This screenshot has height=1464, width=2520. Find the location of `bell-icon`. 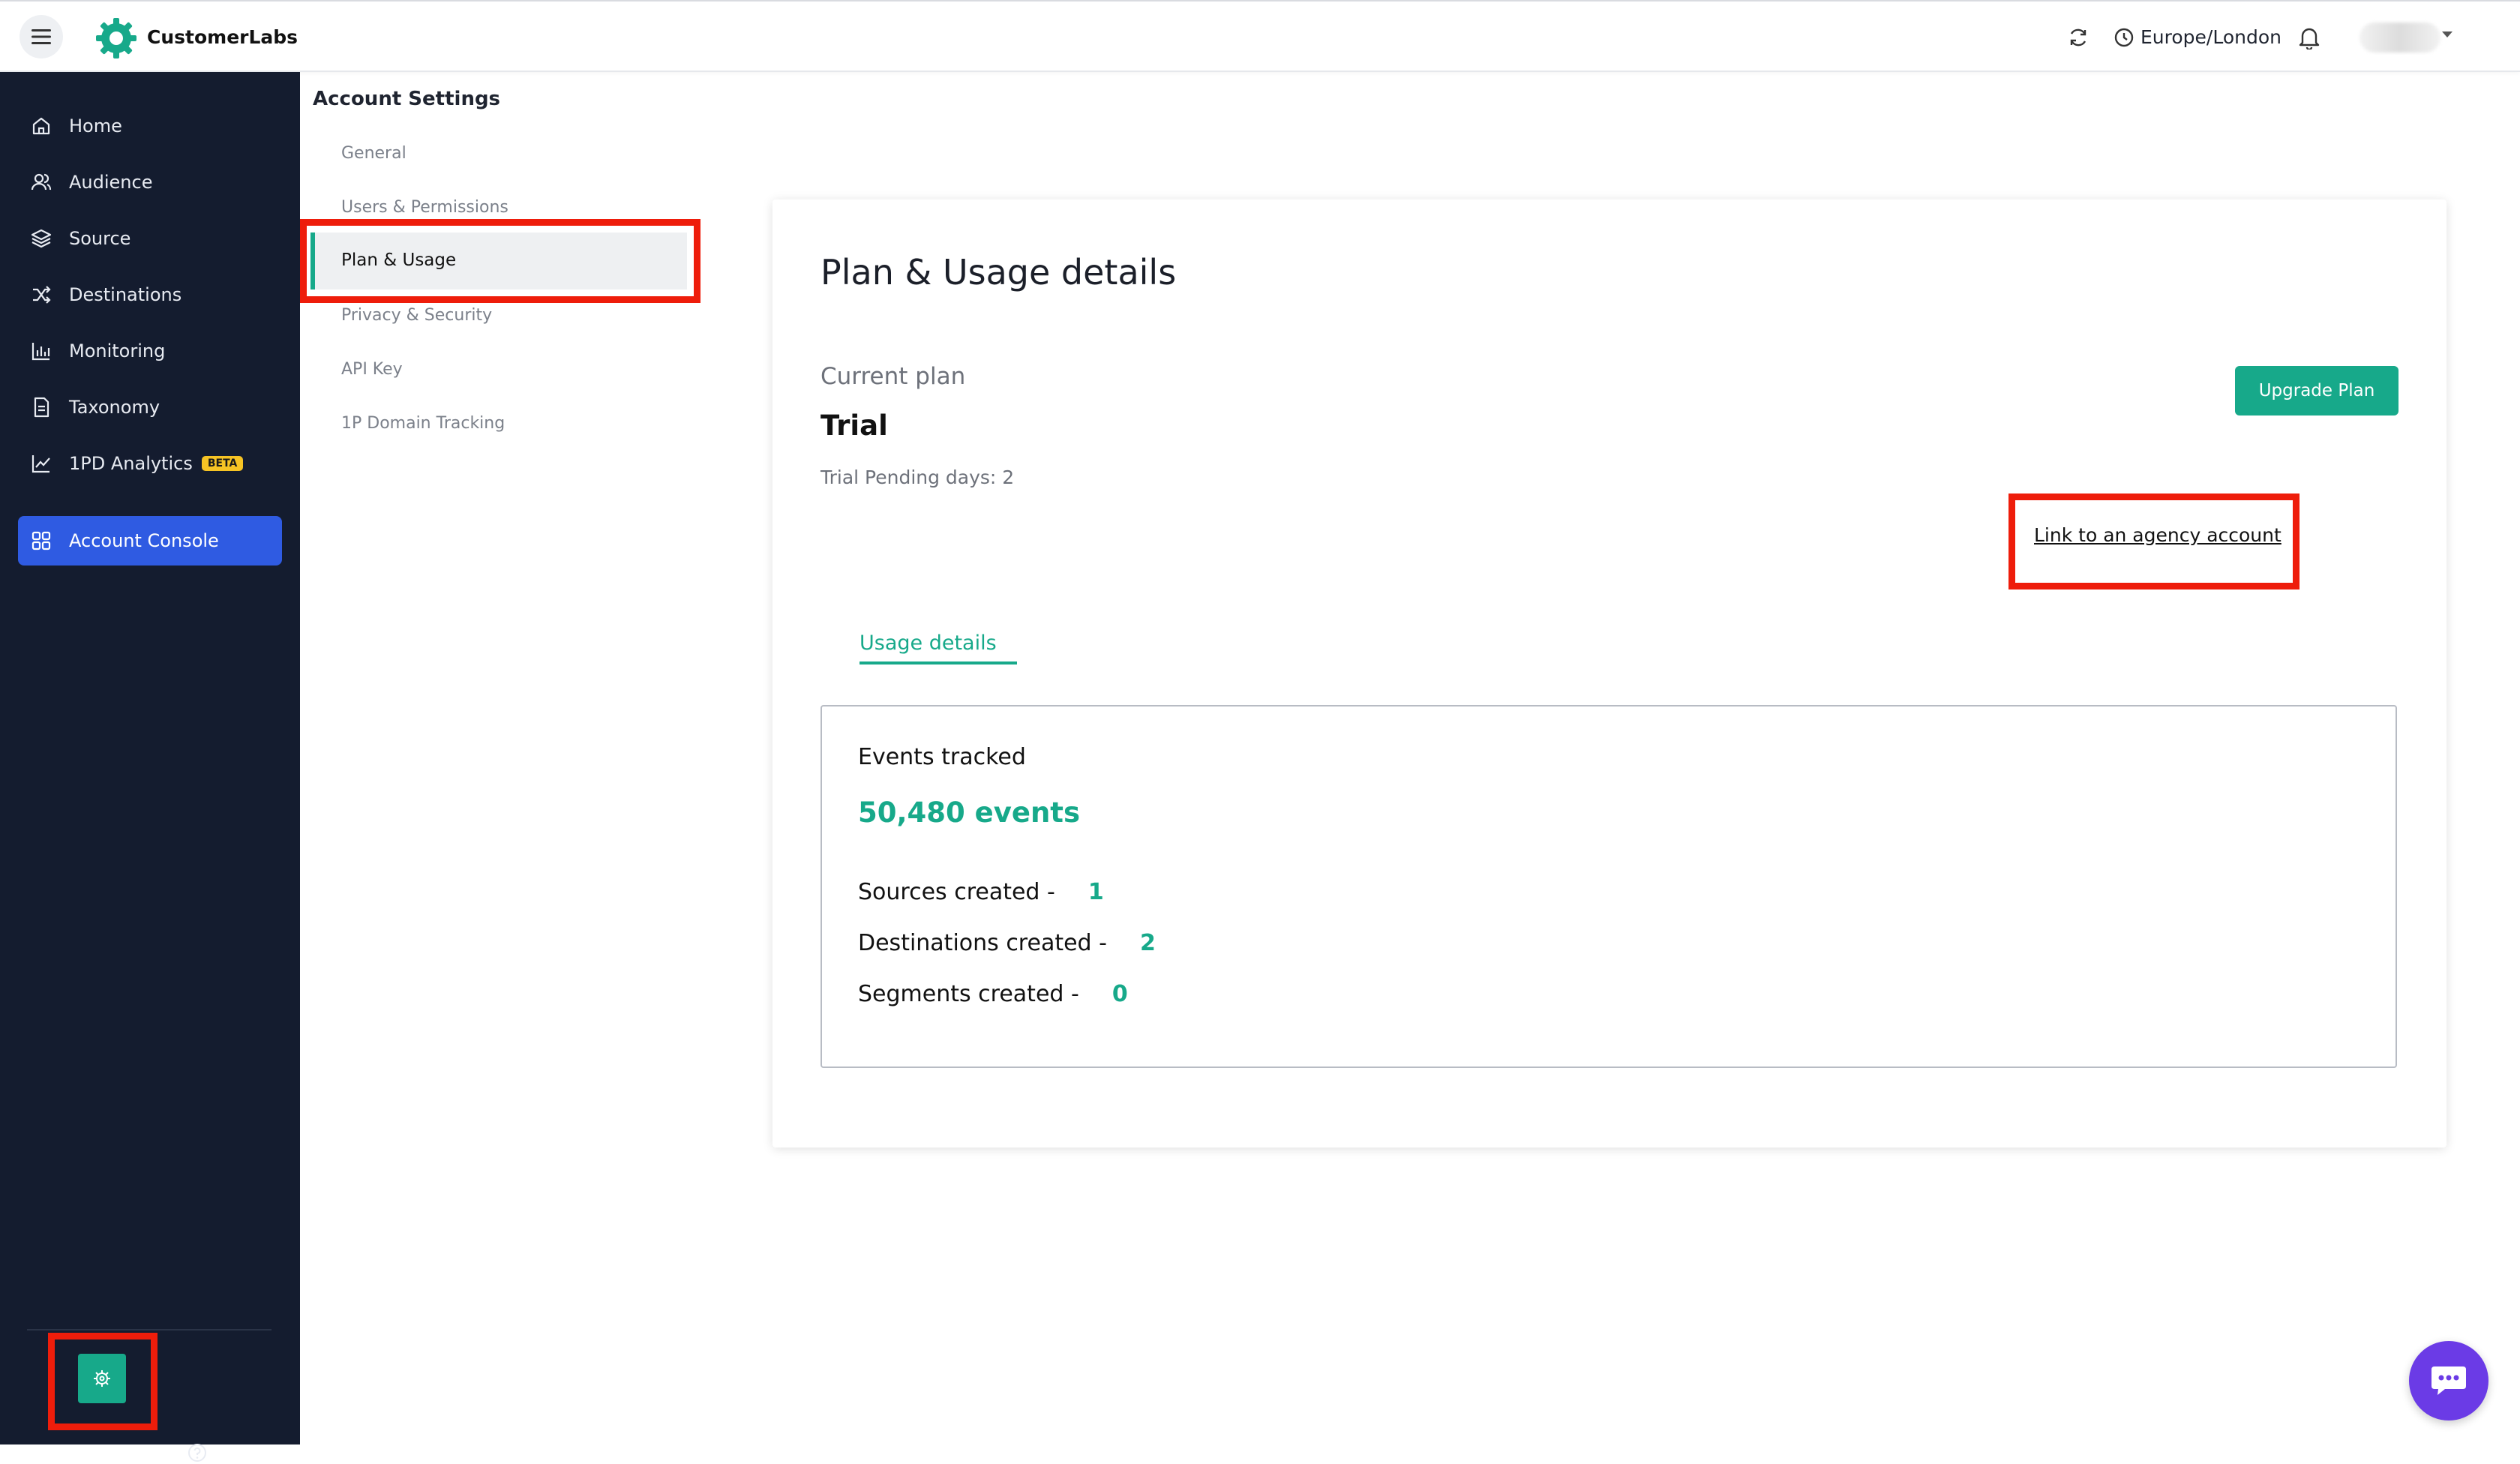

bell-icon is located at coordinates (2309, 38).